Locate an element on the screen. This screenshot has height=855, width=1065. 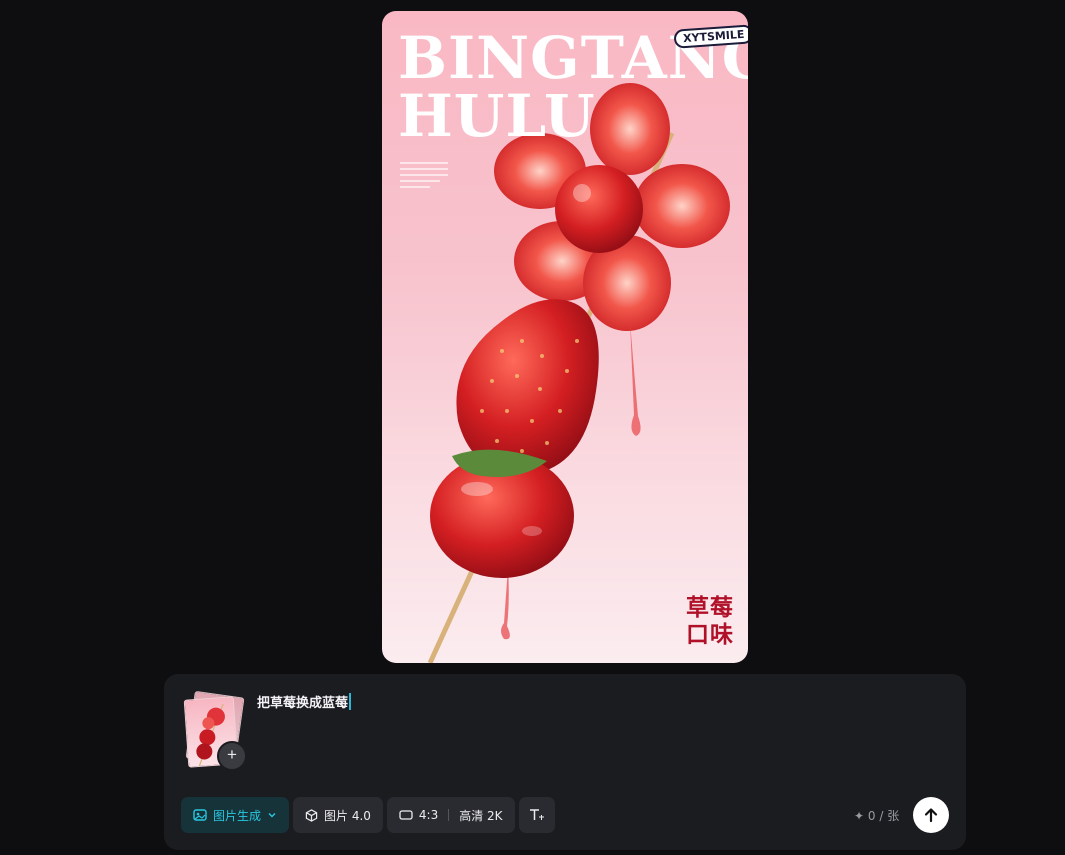
add-image-button: + is located at coordinates (232, 756).